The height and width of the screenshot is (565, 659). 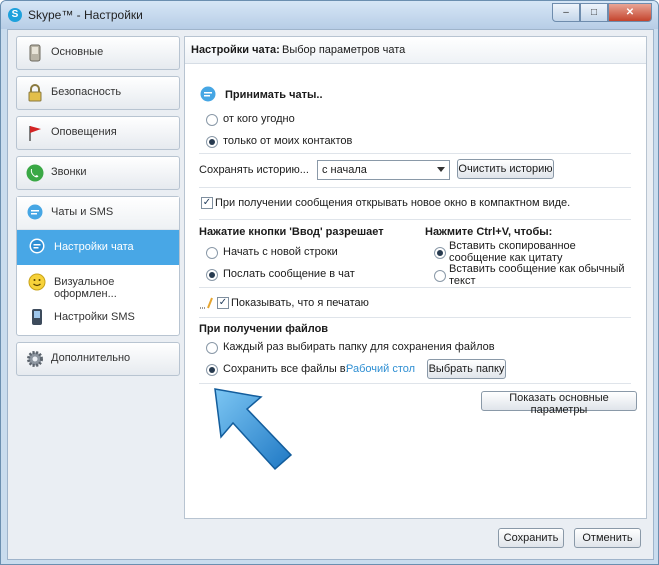 I want to click on phone-icon, so click(x=35, y=173).